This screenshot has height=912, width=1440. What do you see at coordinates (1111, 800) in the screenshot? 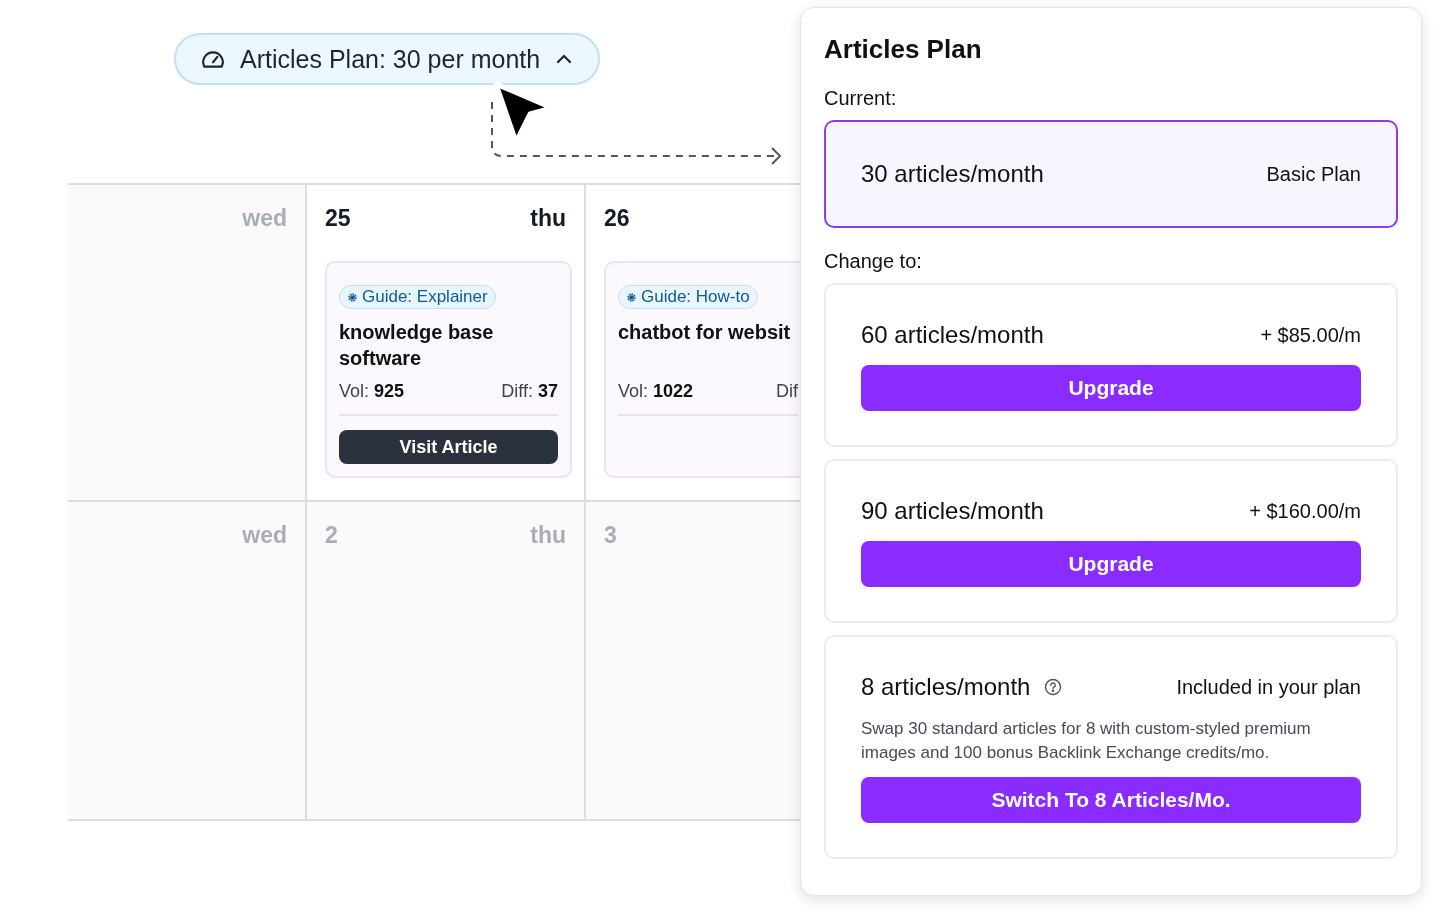
I see `switch-button: Switch To 8 Articles/Mo.` at bounding box center [1111, 800].